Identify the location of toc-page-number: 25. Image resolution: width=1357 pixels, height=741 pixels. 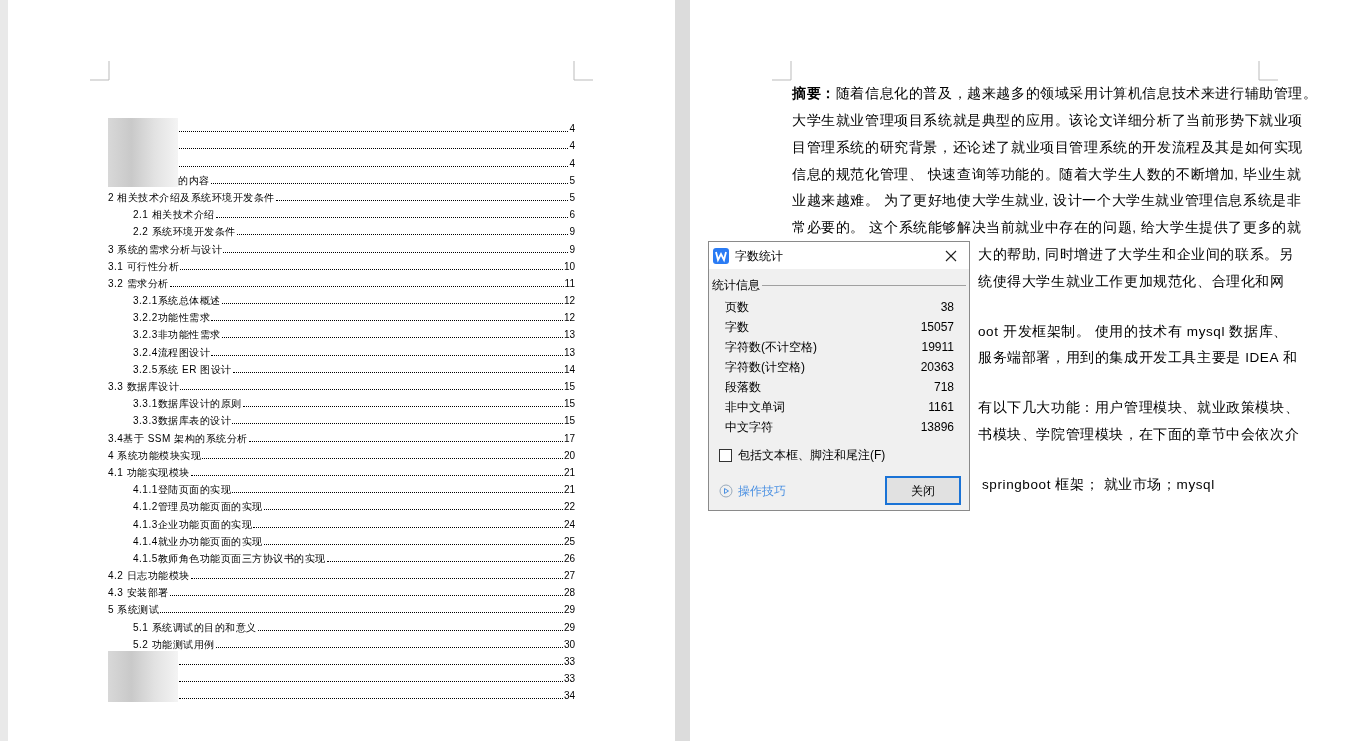
(569, 541).